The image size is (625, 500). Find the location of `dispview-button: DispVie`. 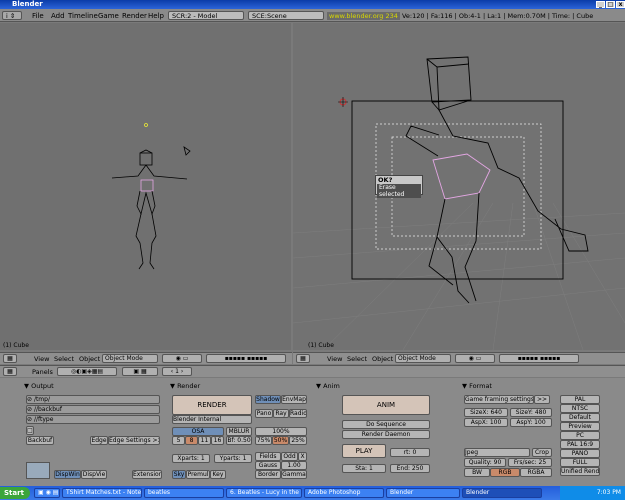

dispview-button: DispVie is located at coordinates (94, 474).